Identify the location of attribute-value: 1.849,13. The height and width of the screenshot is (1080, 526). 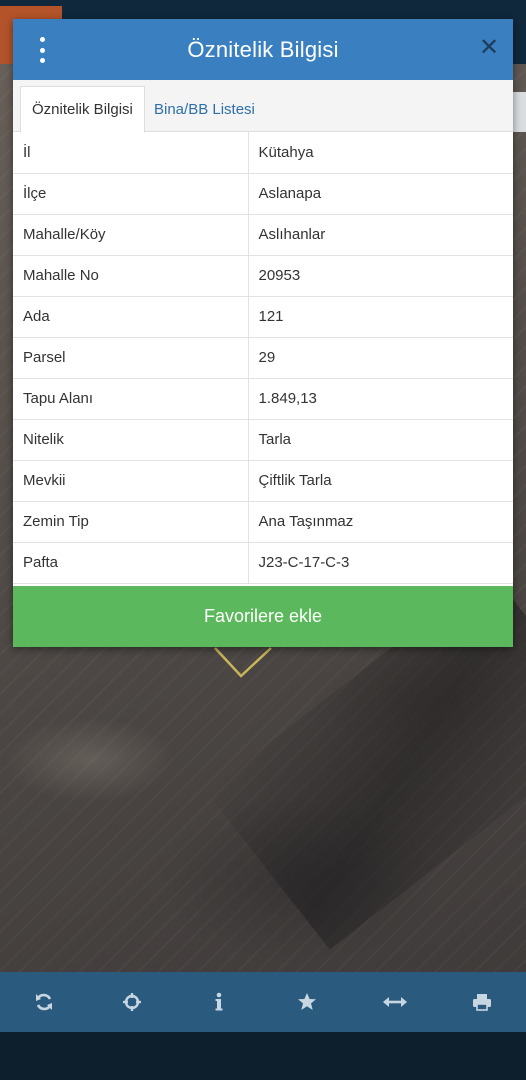
(380, 399).